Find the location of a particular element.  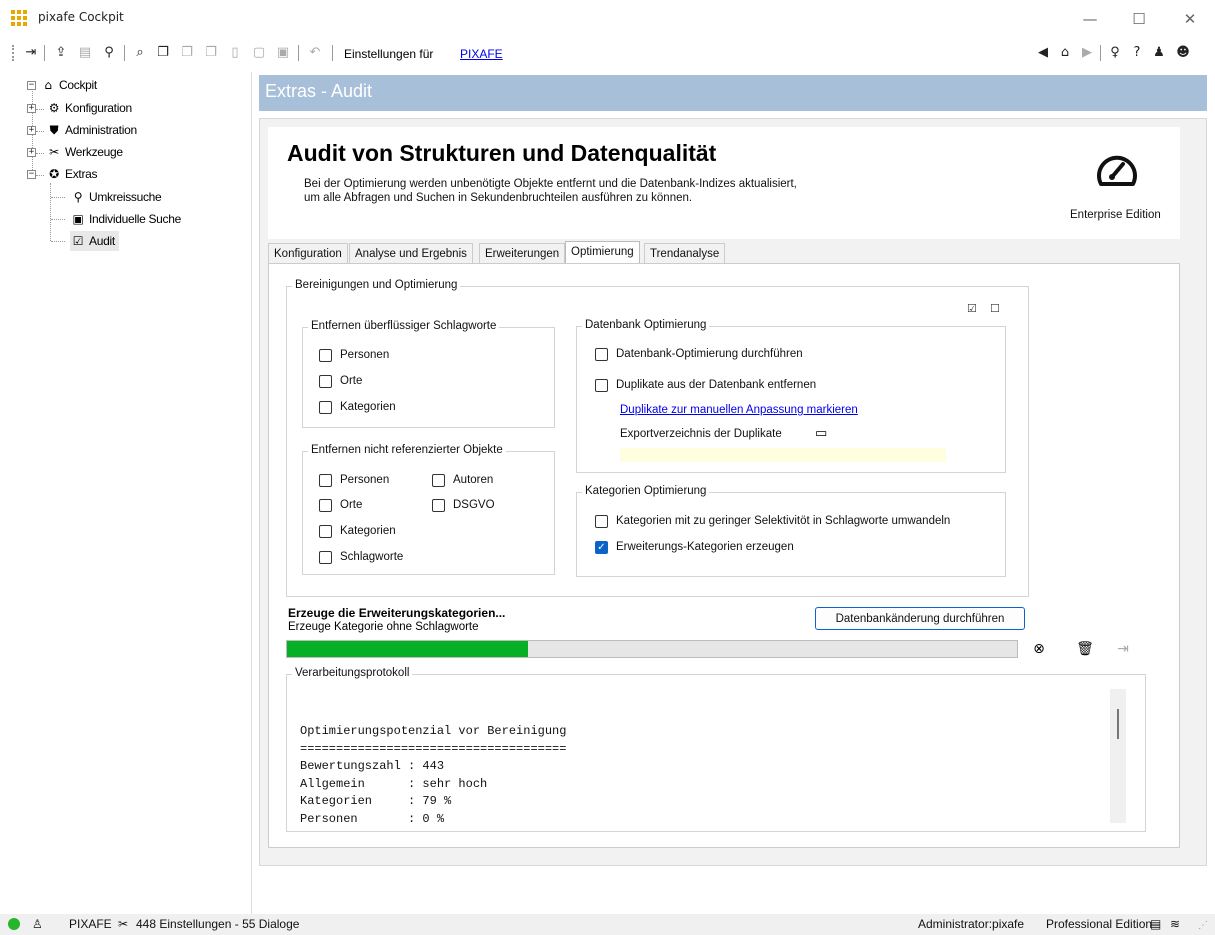

unreferenced-personen-checkbox: Personen is located at coordinates (354, 480).